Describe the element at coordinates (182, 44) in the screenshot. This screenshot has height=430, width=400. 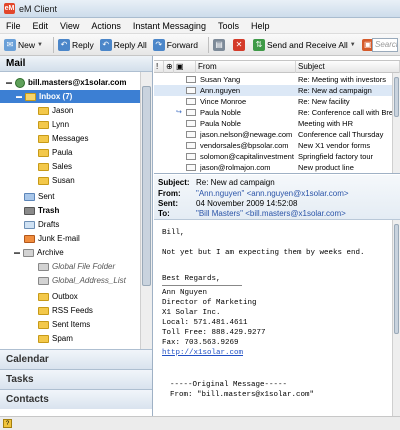
I see `forward-button-label: Forward` at that location.